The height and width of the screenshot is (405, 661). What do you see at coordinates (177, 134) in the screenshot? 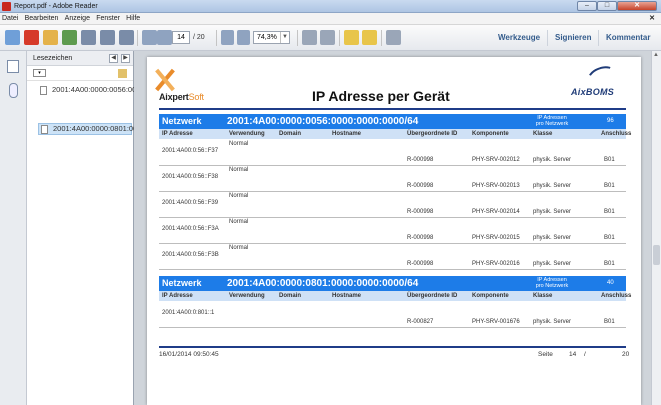
I see `column-header: IP Adresse` at bounding box center [177, 134].